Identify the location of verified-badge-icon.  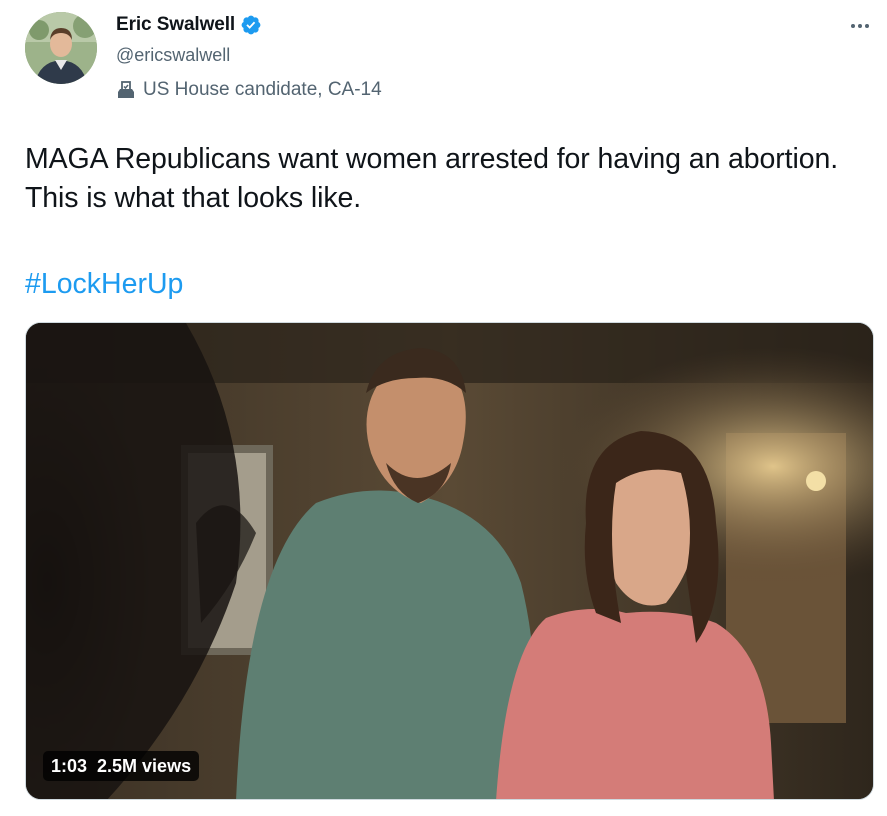
(251, 25).